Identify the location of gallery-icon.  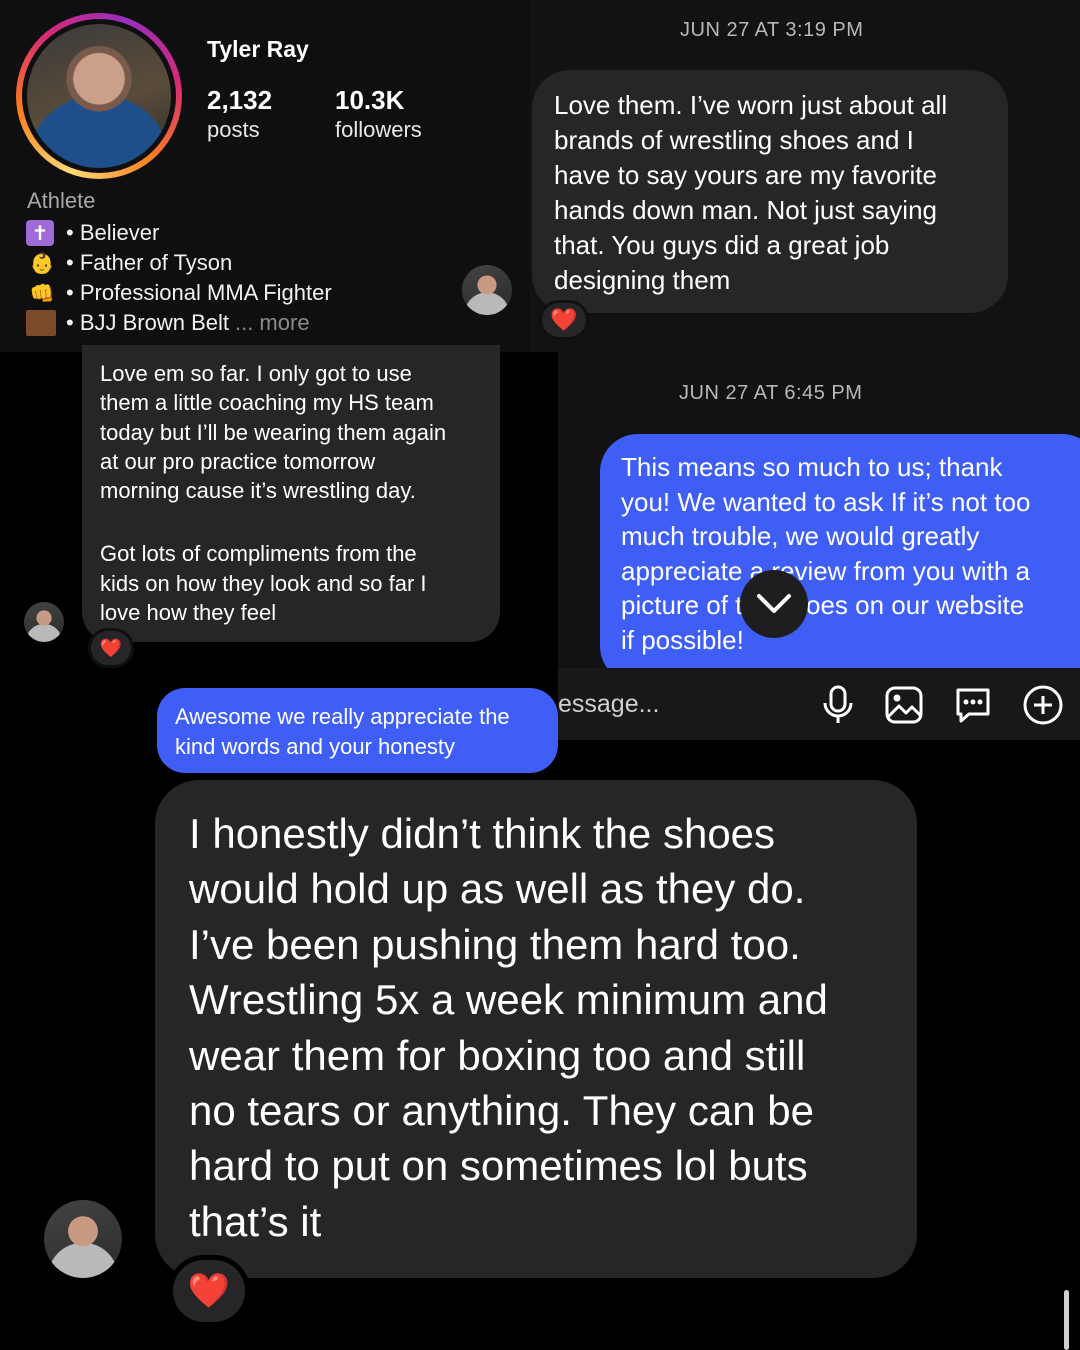
(904, 705).